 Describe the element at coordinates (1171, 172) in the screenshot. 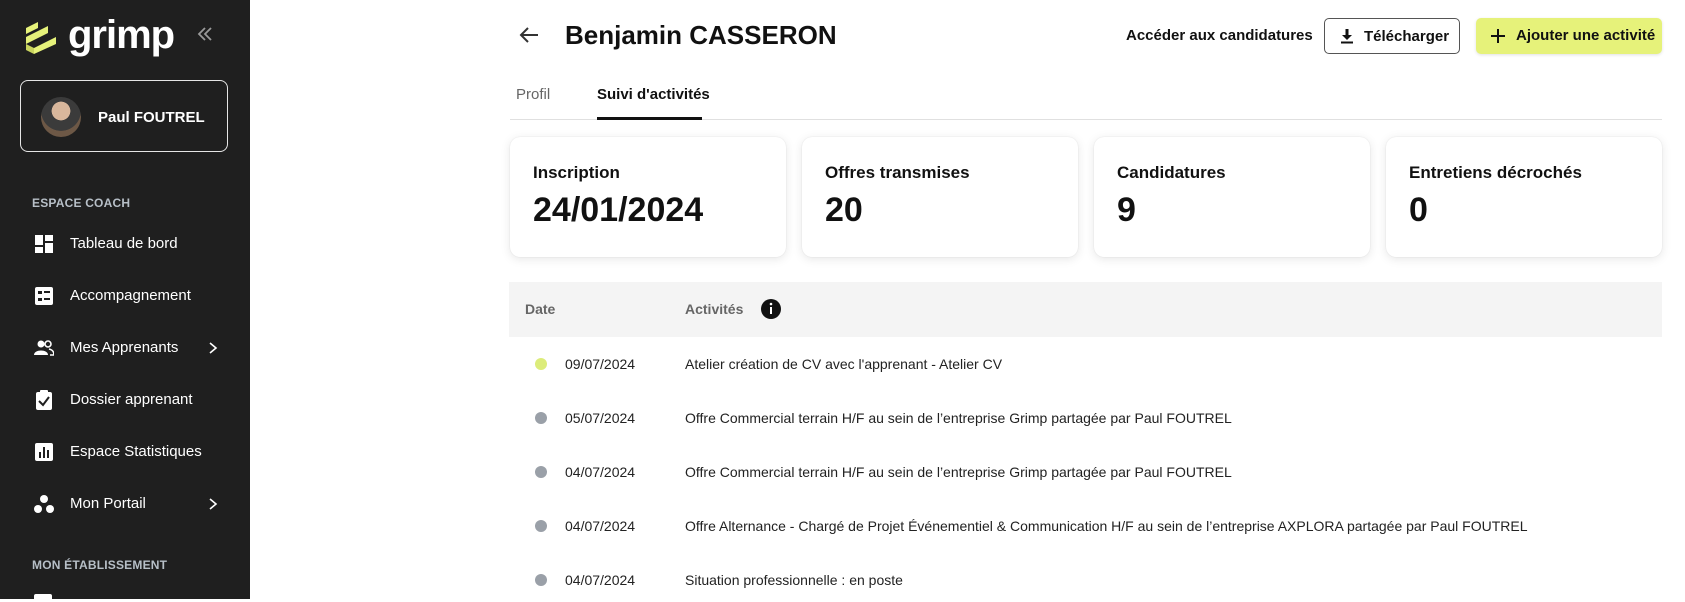

I see `stat-label: Candidatures` at that location.